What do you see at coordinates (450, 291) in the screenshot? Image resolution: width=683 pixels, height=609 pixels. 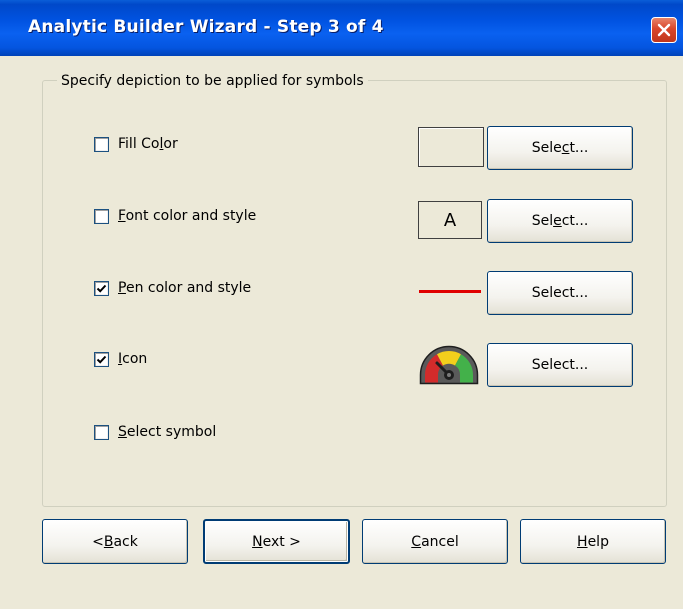 I see `pen-style-preview` at bounding box center [450, 291].